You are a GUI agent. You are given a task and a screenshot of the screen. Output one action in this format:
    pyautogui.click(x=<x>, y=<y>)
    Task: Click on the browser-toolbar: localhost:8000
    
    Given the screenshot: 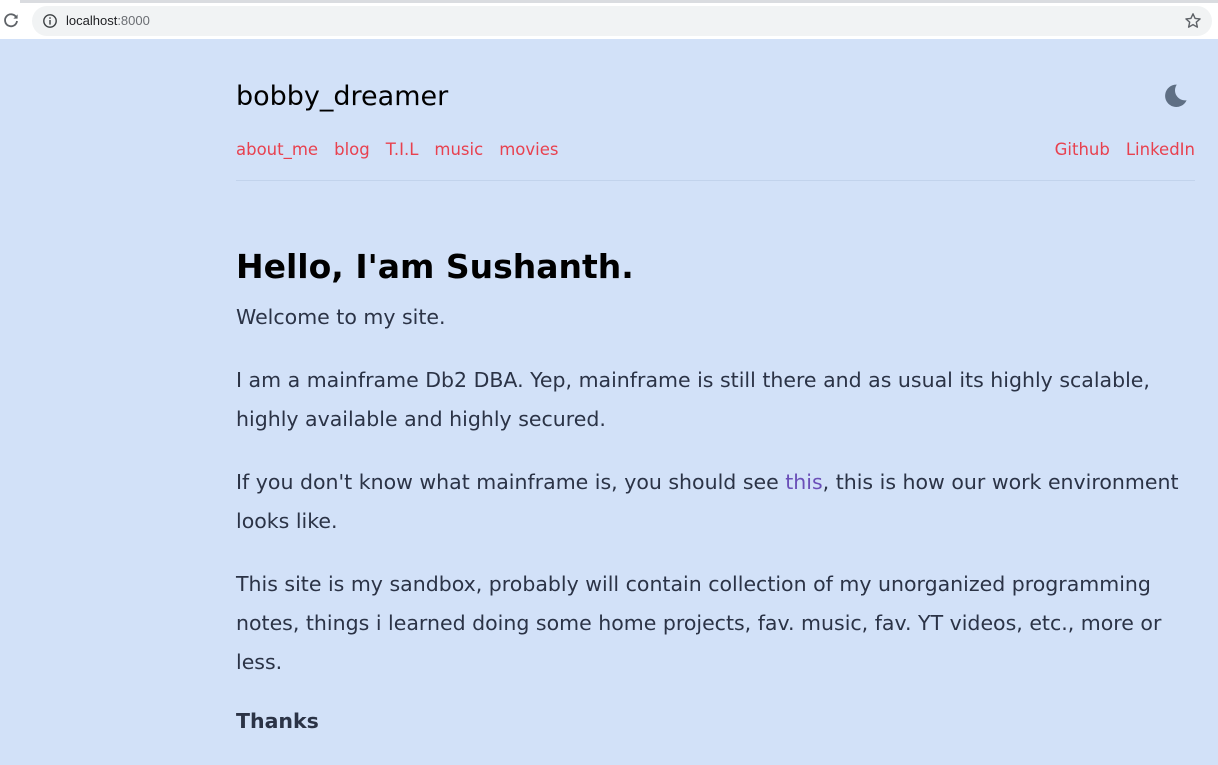 What is the action you would take?
    pyautogui.click(x=609, y=21)
    